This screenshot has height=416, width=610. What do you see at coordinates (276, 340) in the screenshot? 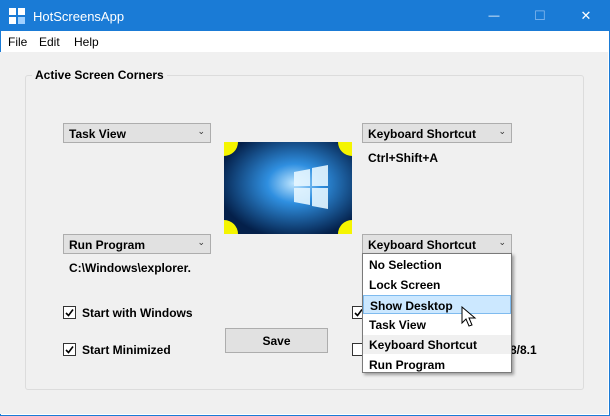
I see `save-button: Save` at bounding box center [276, 340].